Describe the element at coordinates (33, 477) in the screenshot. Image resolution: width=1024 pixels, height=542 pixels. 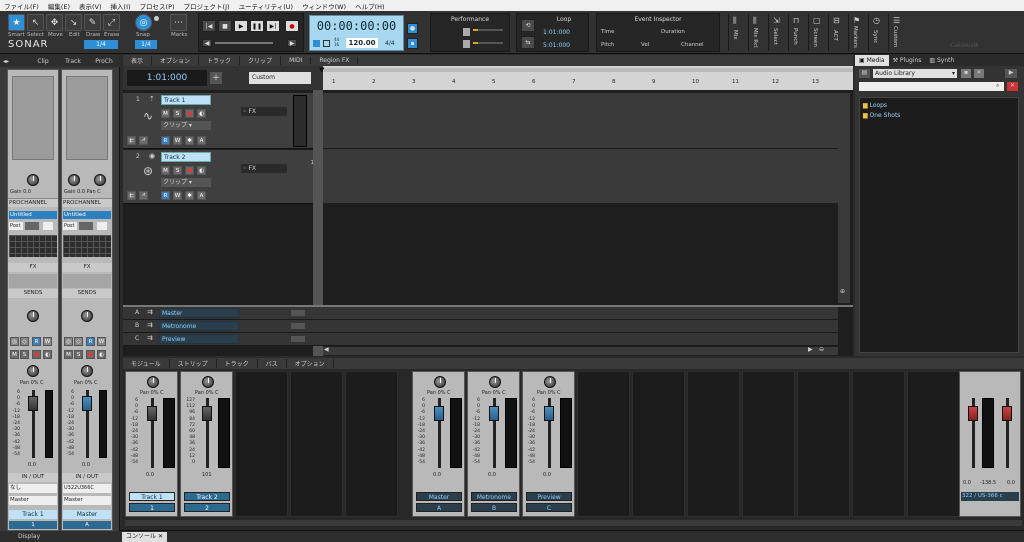
I see `io-header: IN / OUT` at that location.